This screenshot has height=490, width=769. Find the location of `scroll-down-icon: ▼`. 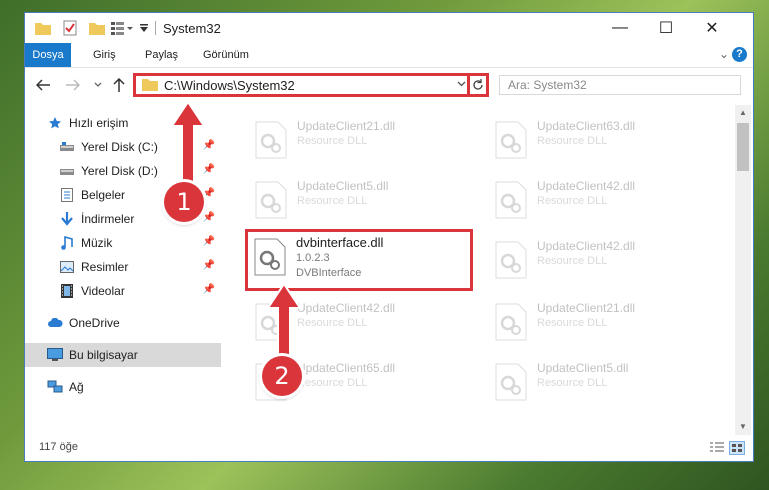

scroll-down-icon: ▼ is located at coordinates (743, 427).